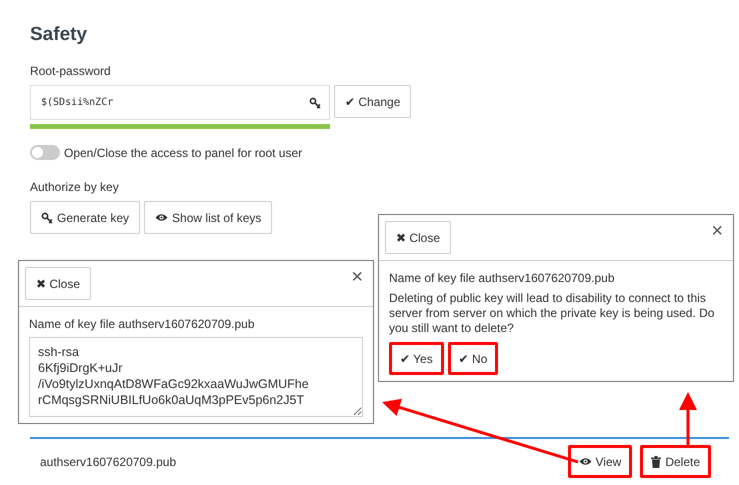  Describe the element at coordinates (71, 71) in the screenshot. I see `field-label: Root-password` at that location.